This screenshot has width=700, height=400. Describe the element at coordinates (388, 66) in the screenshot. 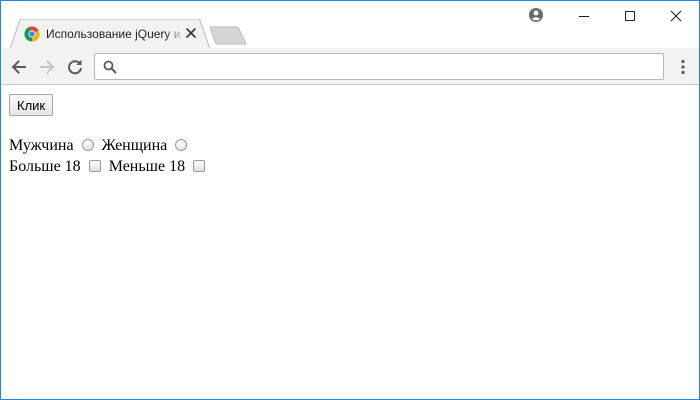

I see `url-input` at that location.